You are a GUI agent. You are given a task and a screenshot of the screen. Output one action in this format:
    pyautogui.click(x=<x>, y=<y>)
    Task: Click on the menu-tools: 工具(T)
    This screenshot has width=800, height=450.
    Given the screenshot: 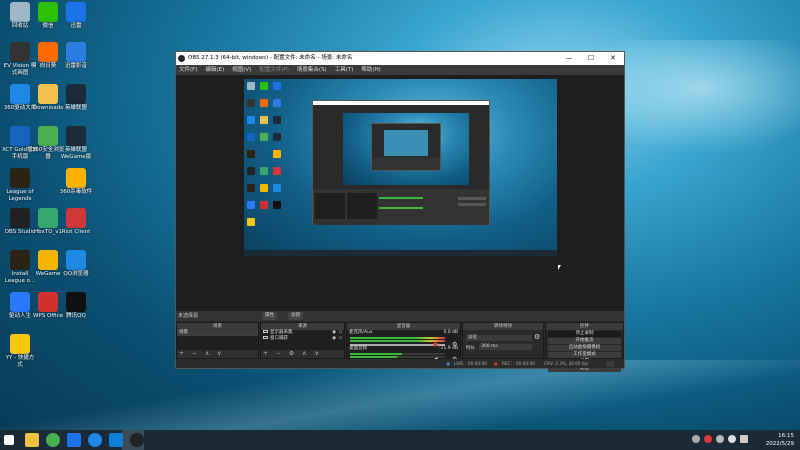 What is the action you would take?
    pyautogui.click(x=344, y=70)
    